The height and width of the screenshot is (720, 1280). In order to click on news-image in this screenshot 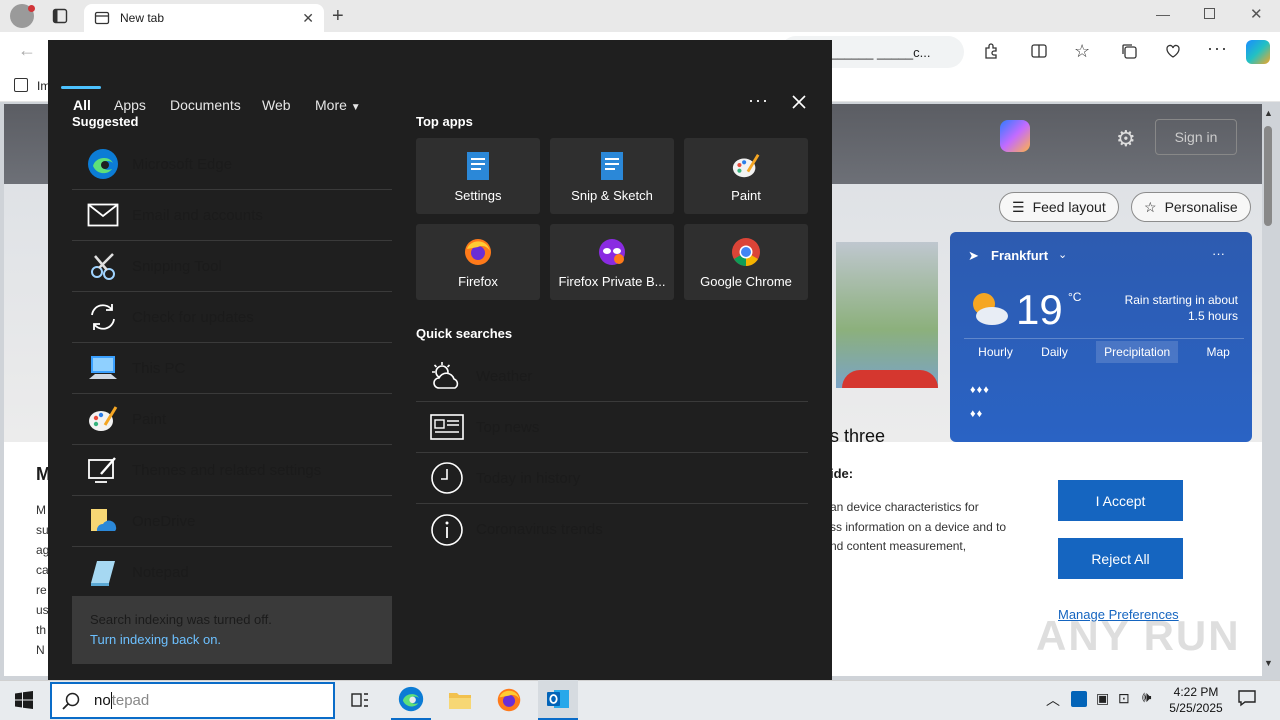, I will do `click(887, 315)`.